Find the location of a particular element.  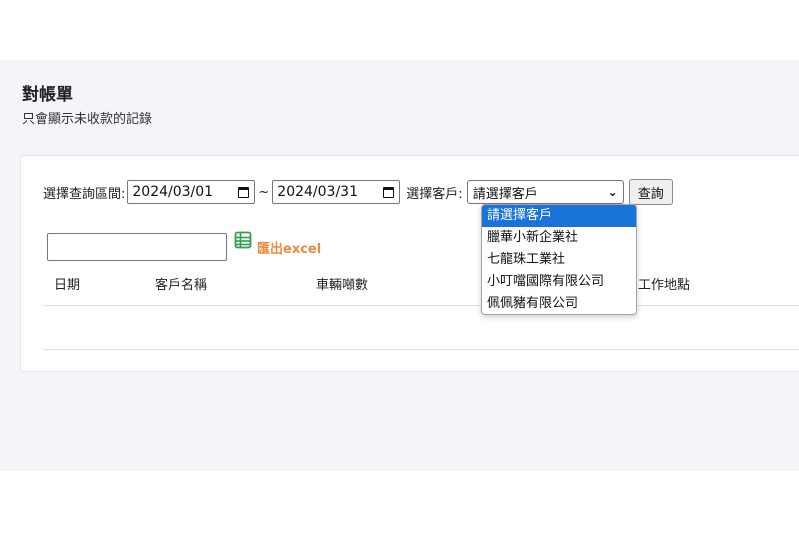

end-date-value: 2024/03/31 is located at coordinates (317, 192).